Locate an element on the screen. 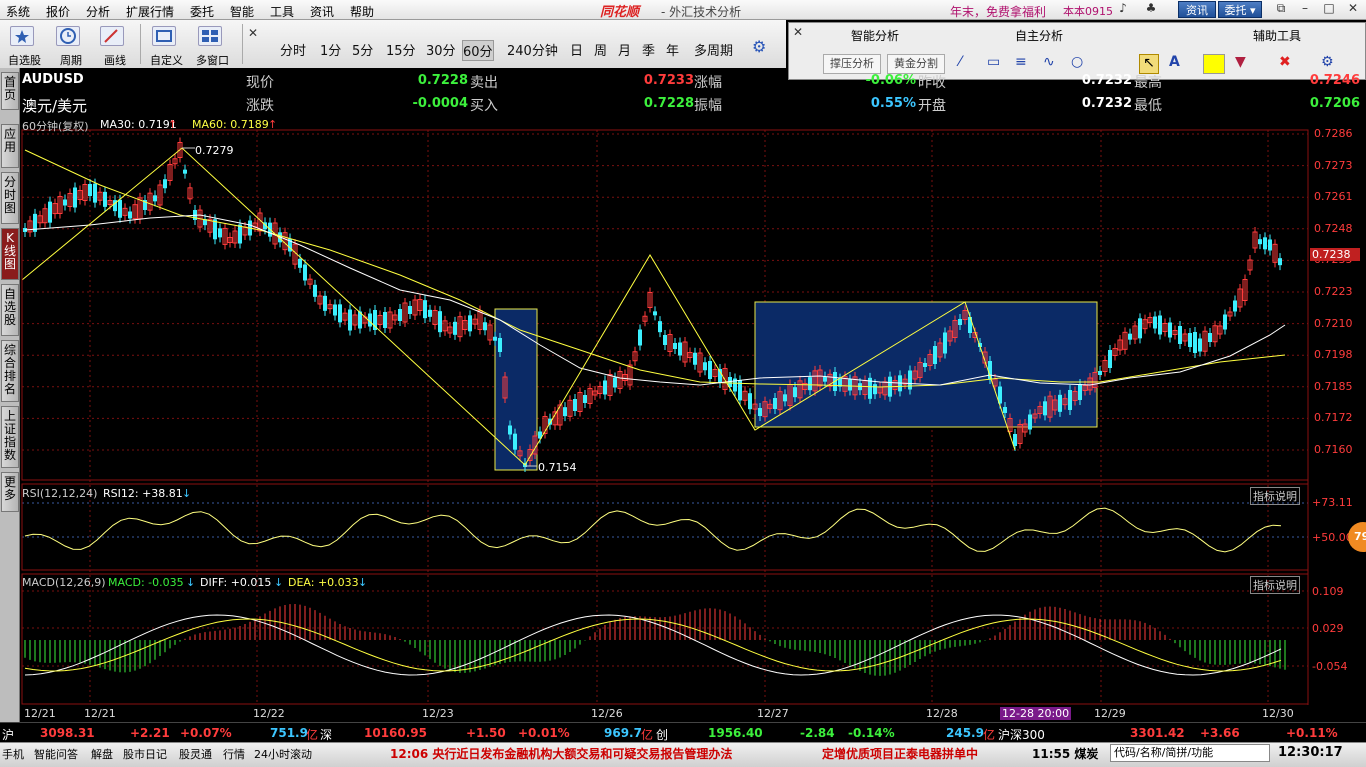 The width and height of the screenshot is (1366, 767). macd-axis-top: 0.109 is located at coordinates (1328, 591).